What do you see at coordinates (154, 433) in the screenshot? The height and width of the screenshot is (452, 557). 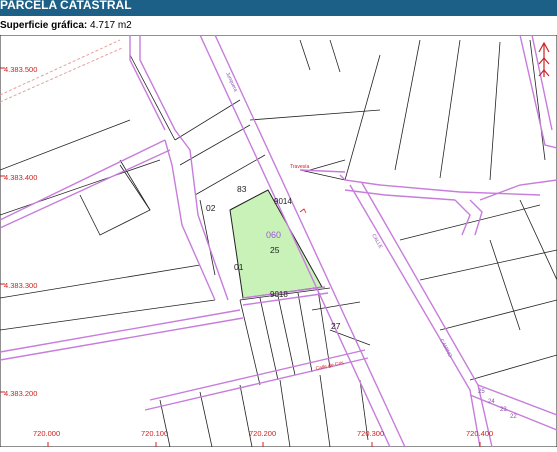 I see `x-label: 720.100` at bounding box center [154, 433].